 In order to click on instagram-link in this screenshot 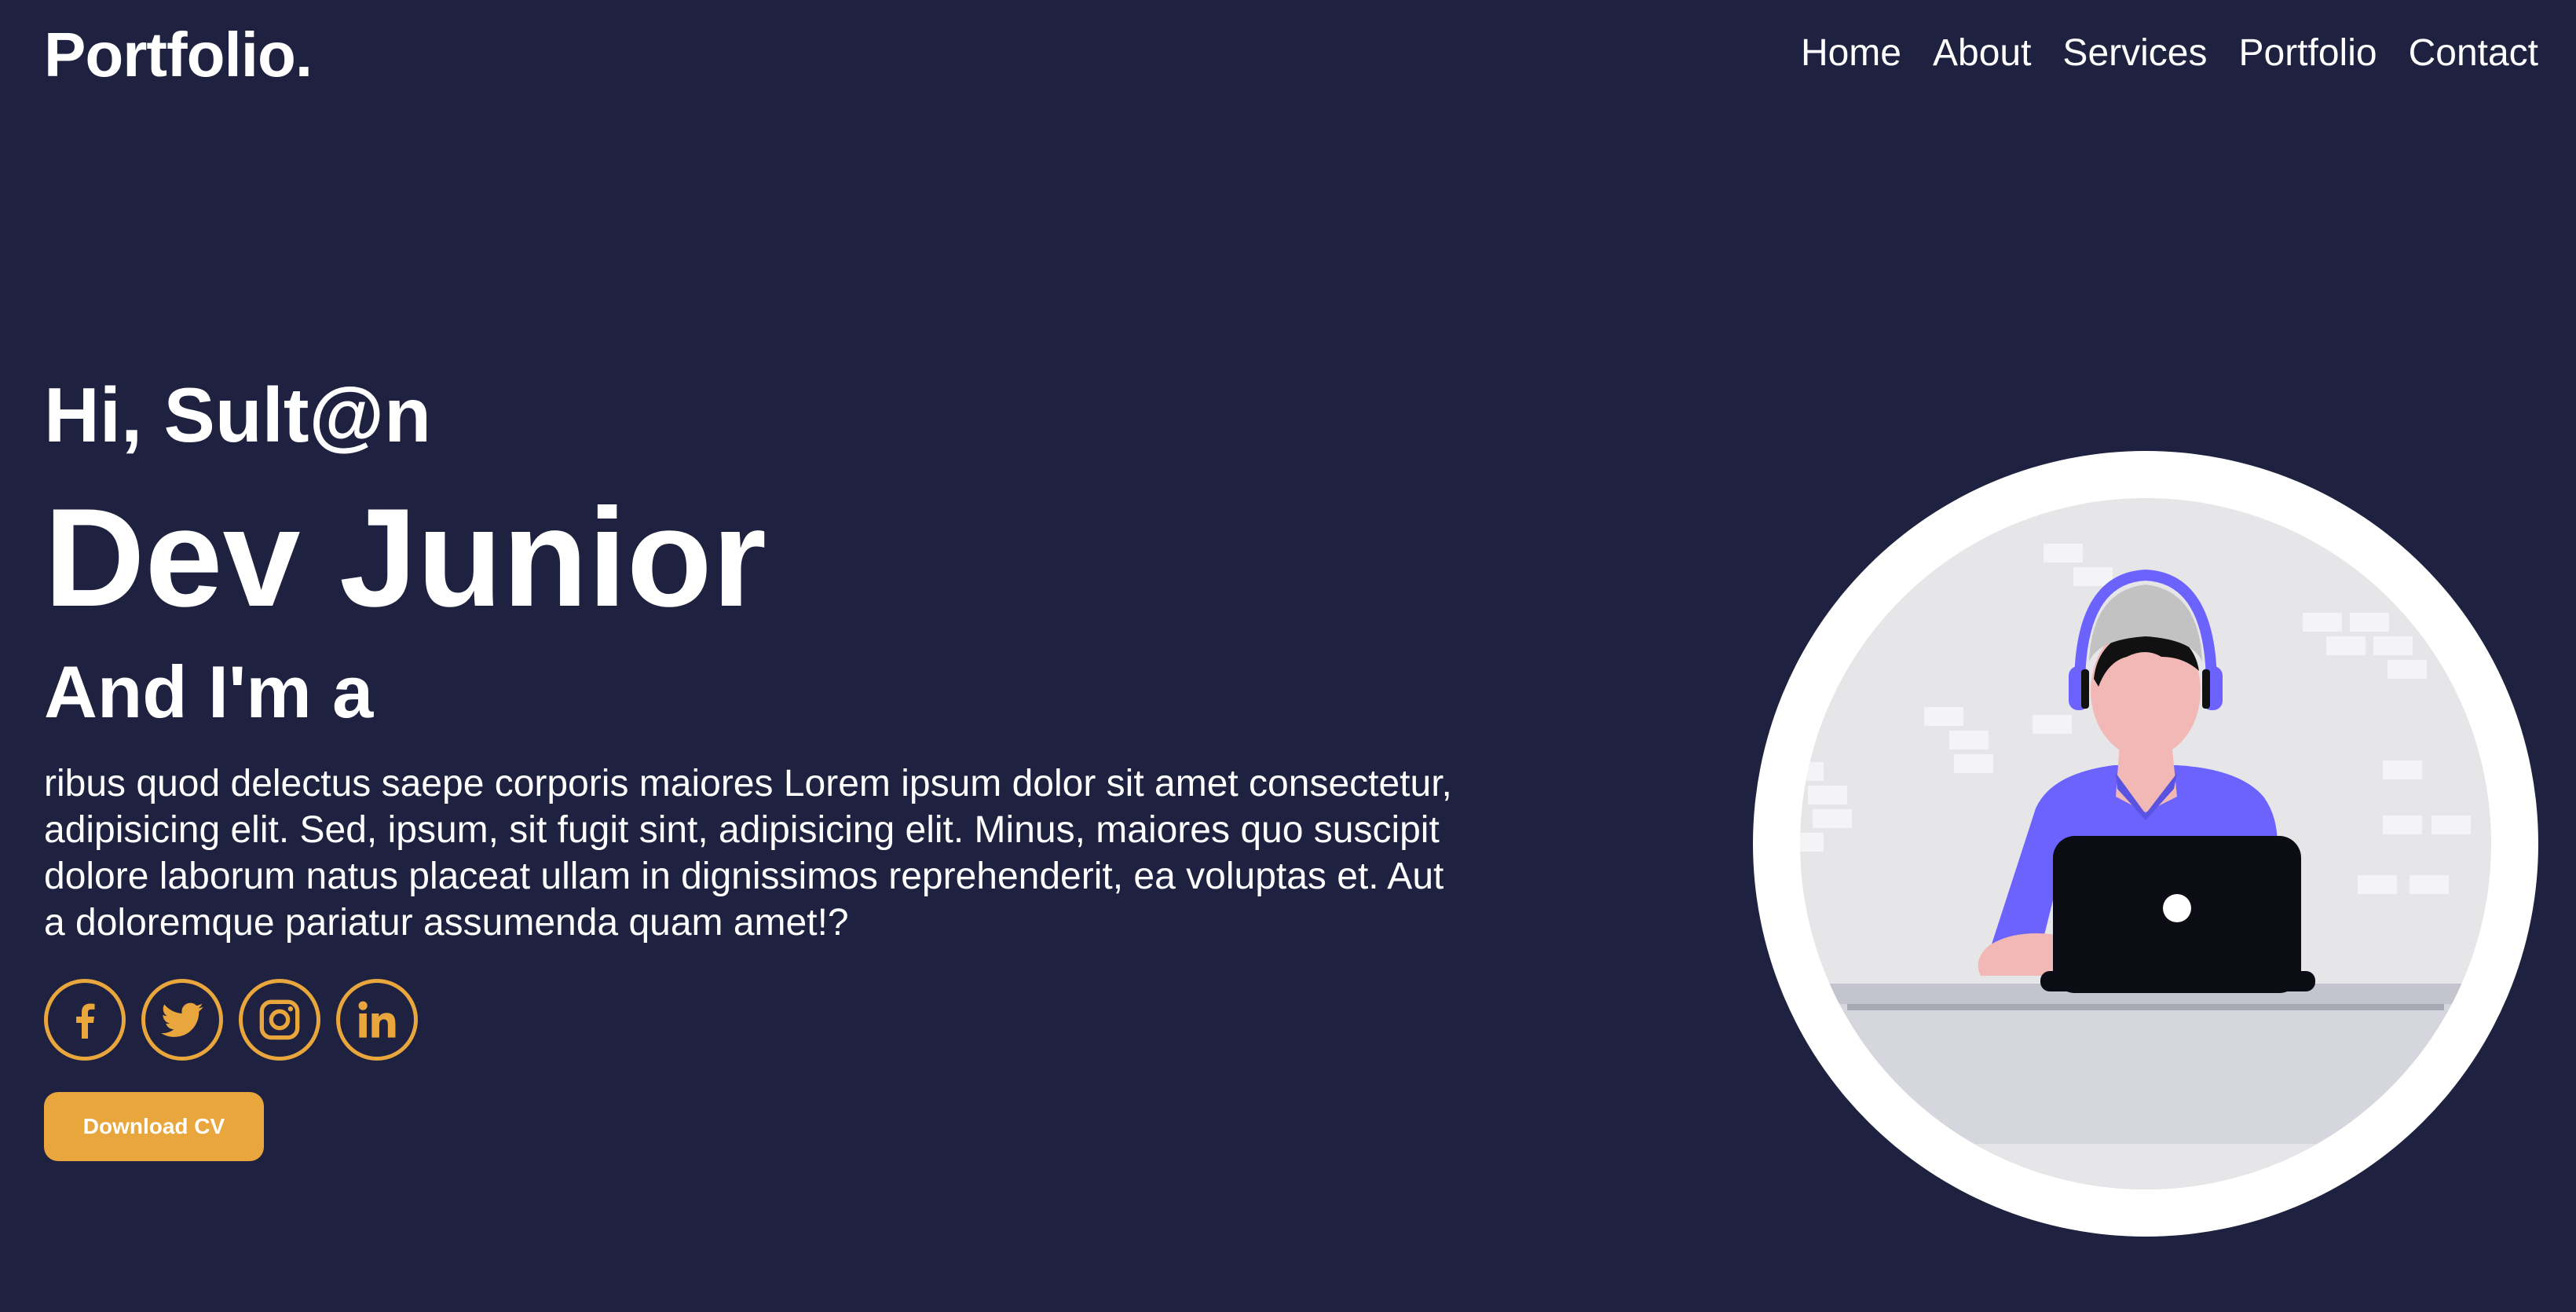, I will do `click(279, 1020)`.